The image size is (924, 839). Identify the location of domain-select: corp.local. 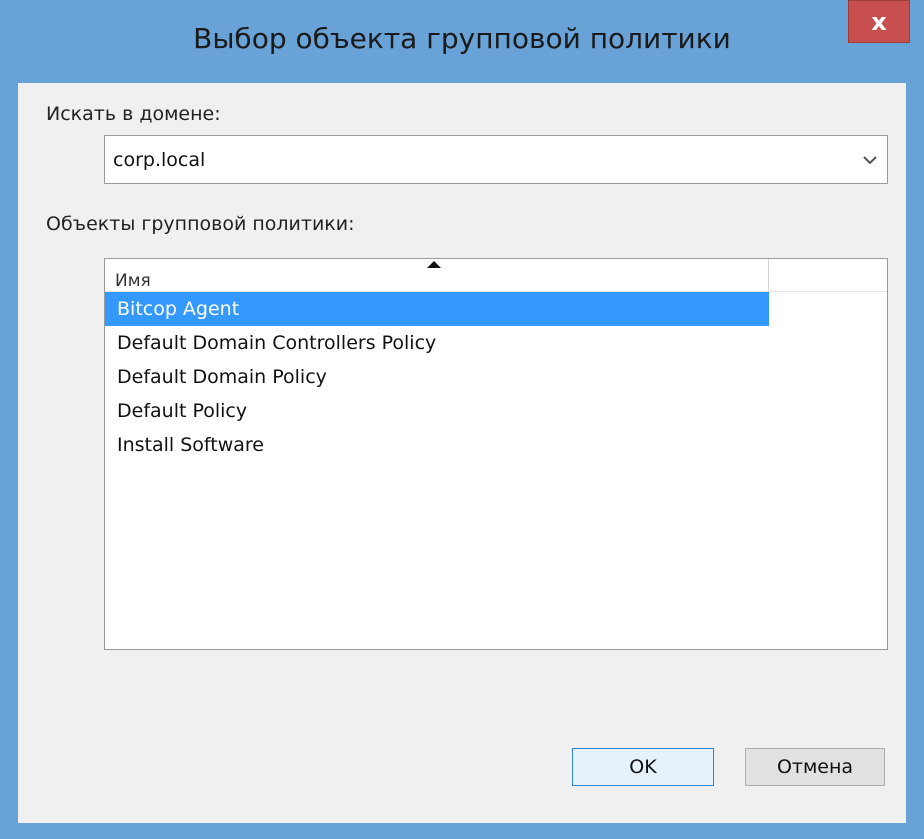
(496, 159).